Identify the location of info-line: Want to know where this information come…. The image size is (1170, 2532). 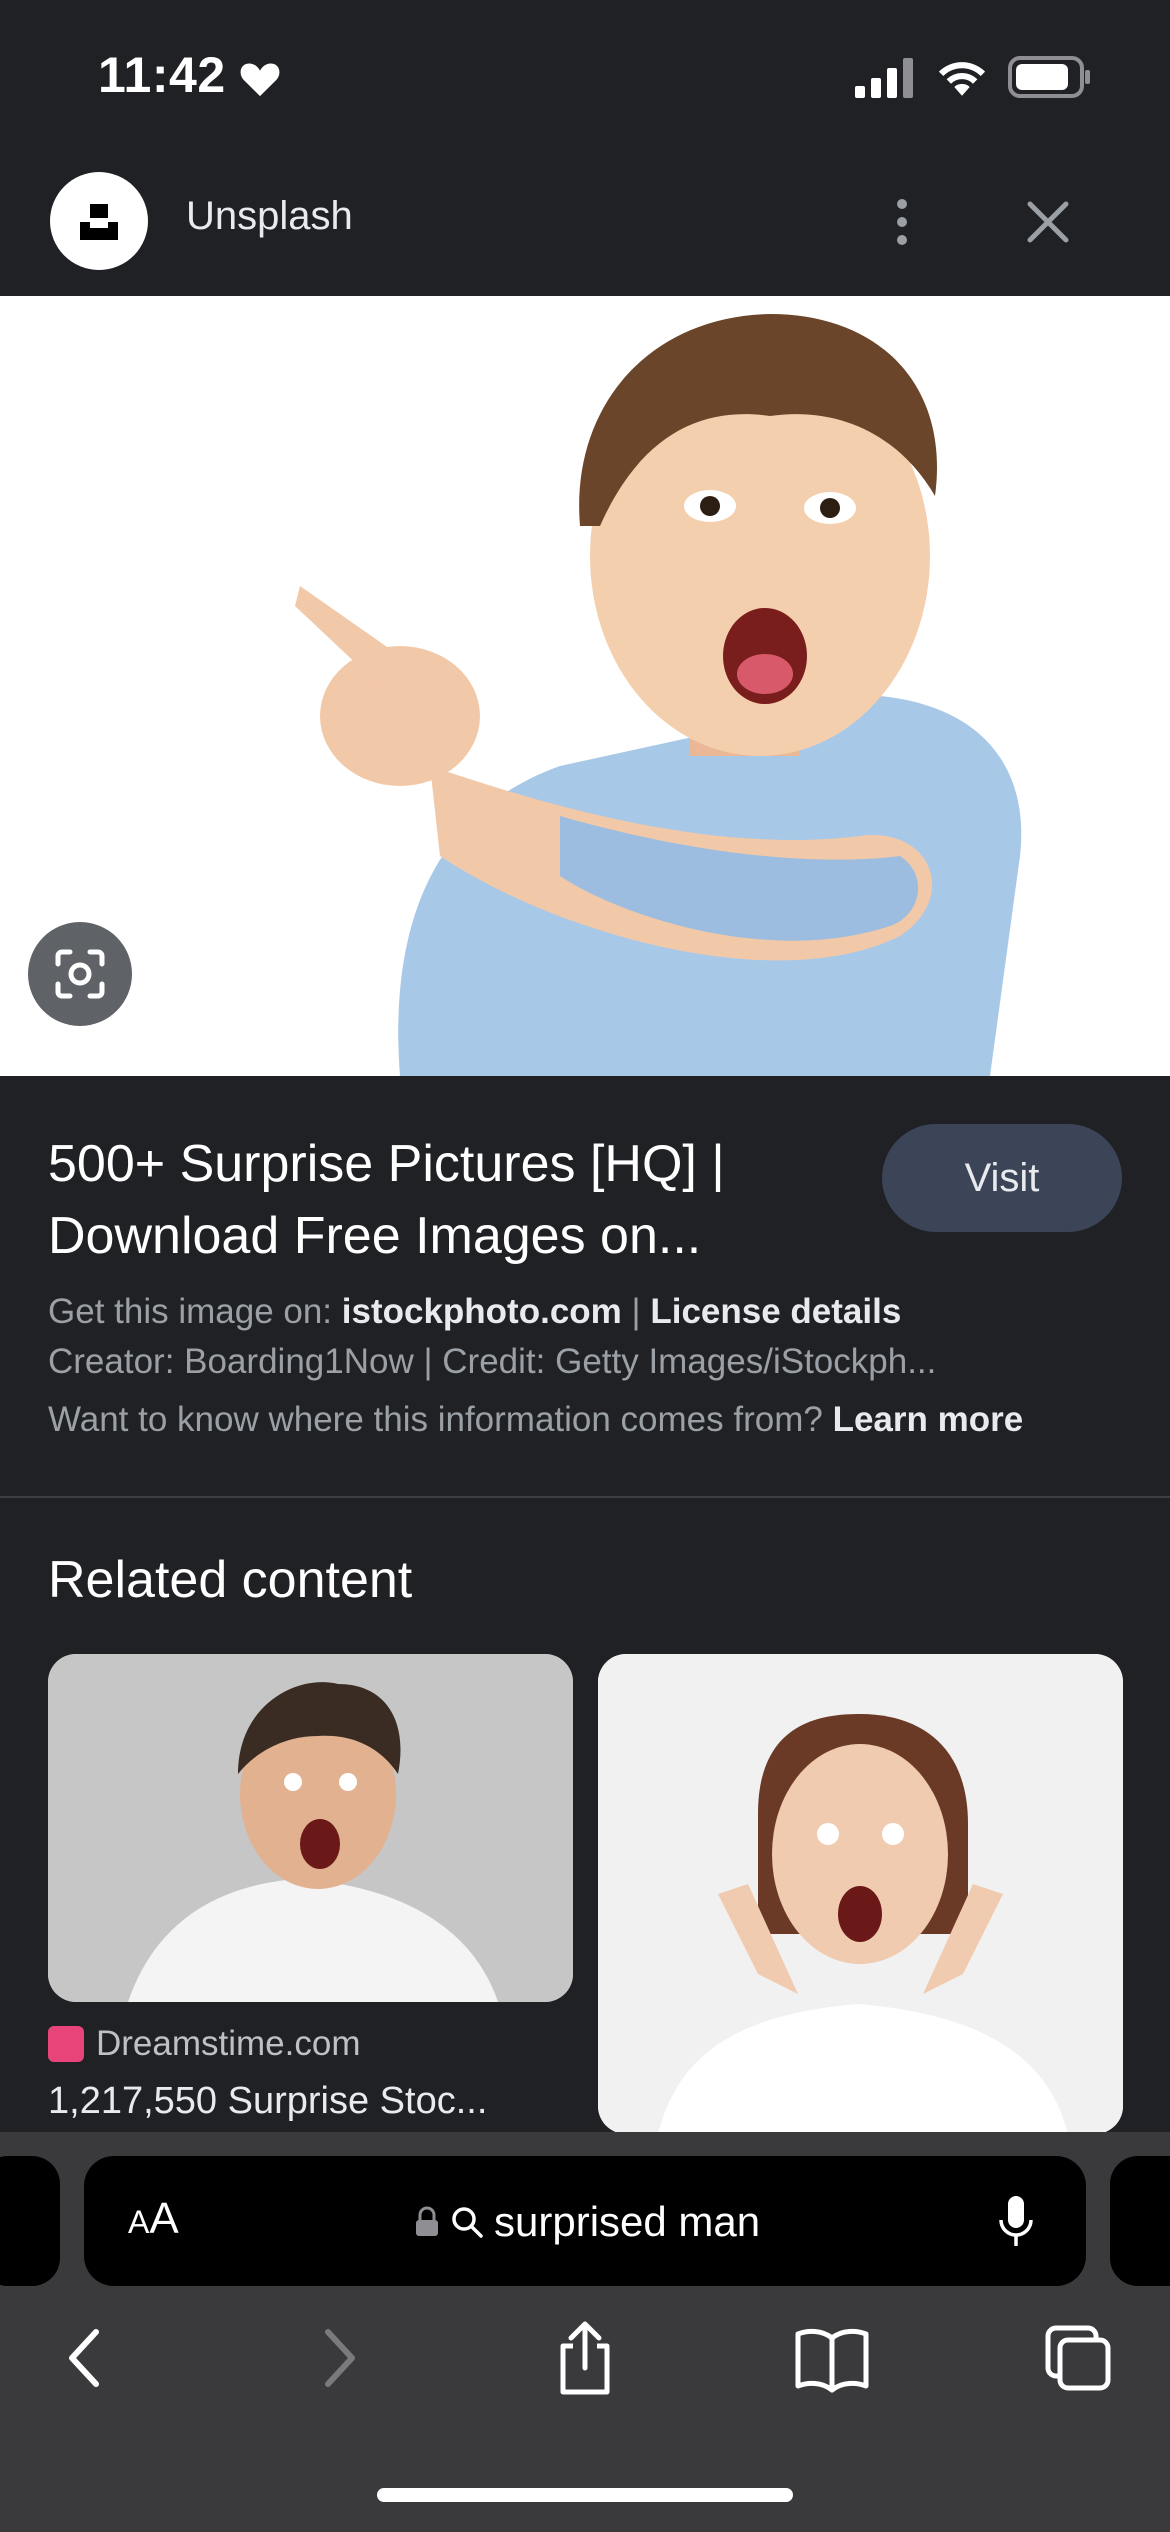
(535, 1420).